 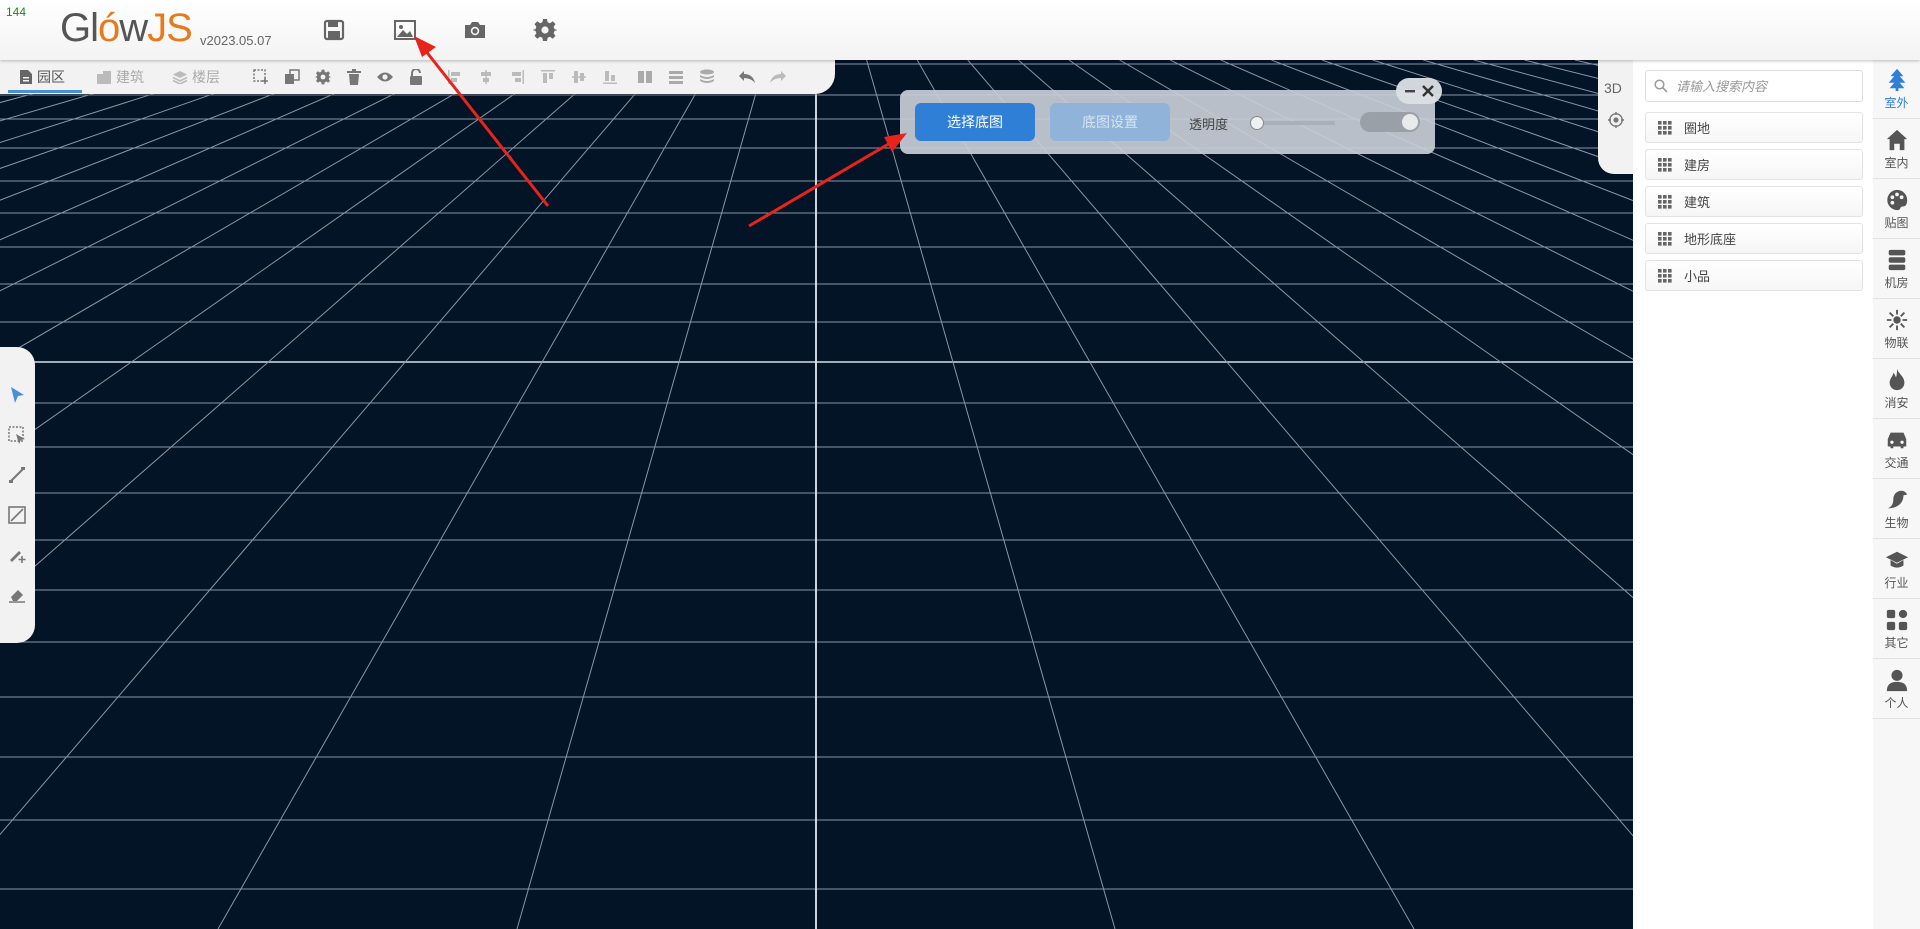 I want to click on app-logo: Glów JS, so click(x=126, y=28).